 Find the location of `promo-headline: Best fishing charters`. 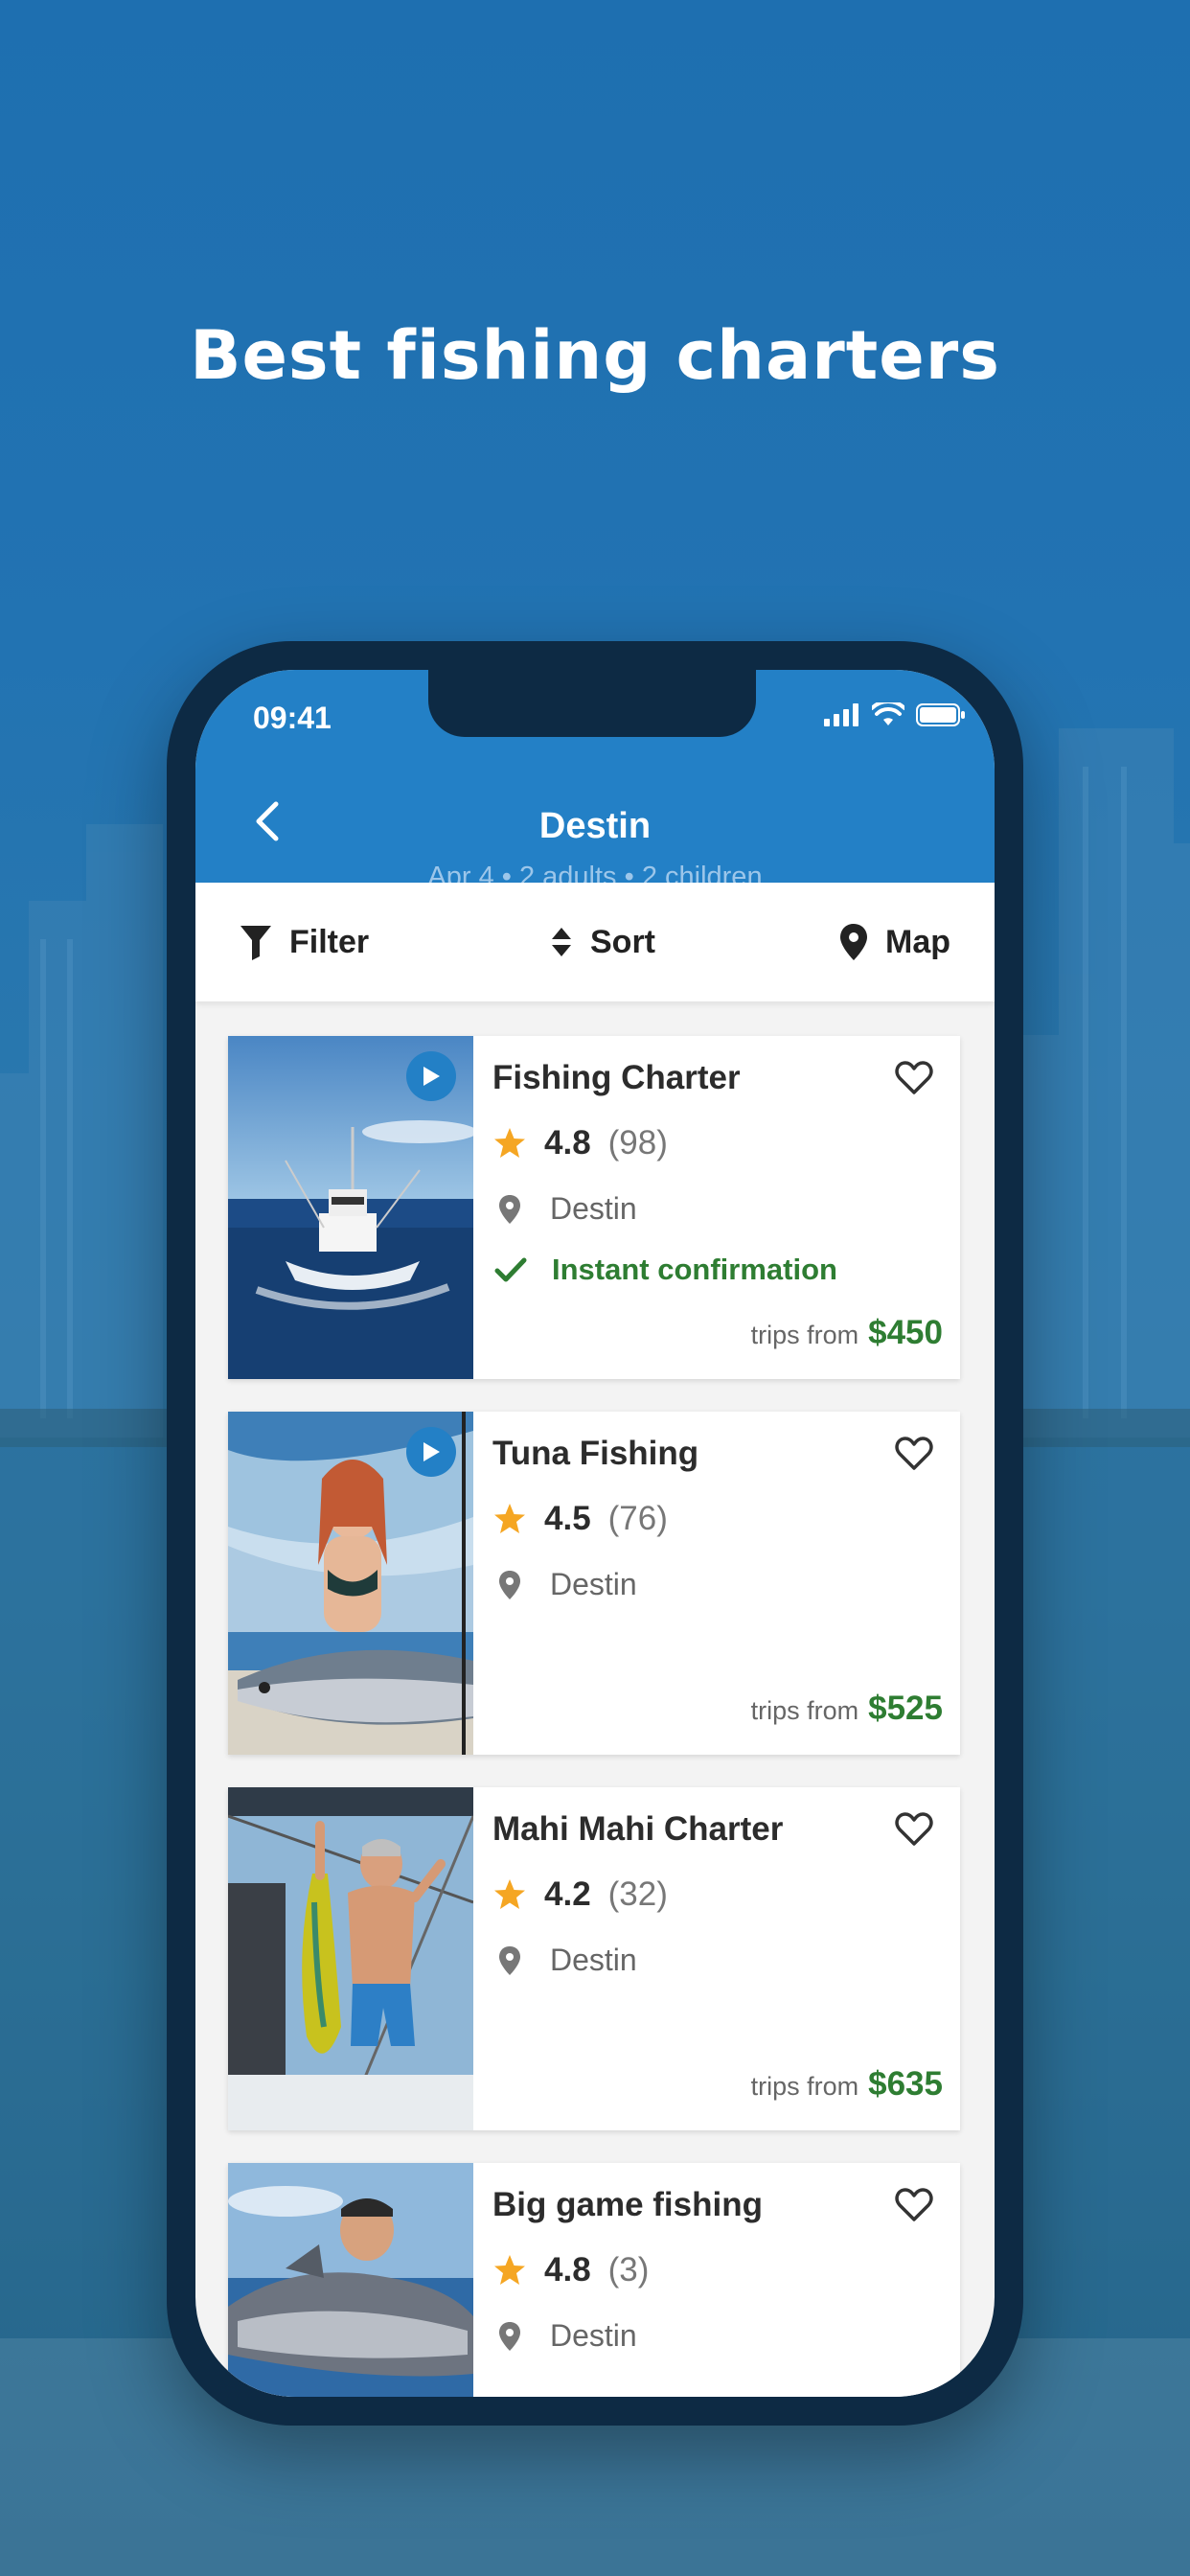

promo-headline: Best fishing charters is located at coordinates (595, 355).